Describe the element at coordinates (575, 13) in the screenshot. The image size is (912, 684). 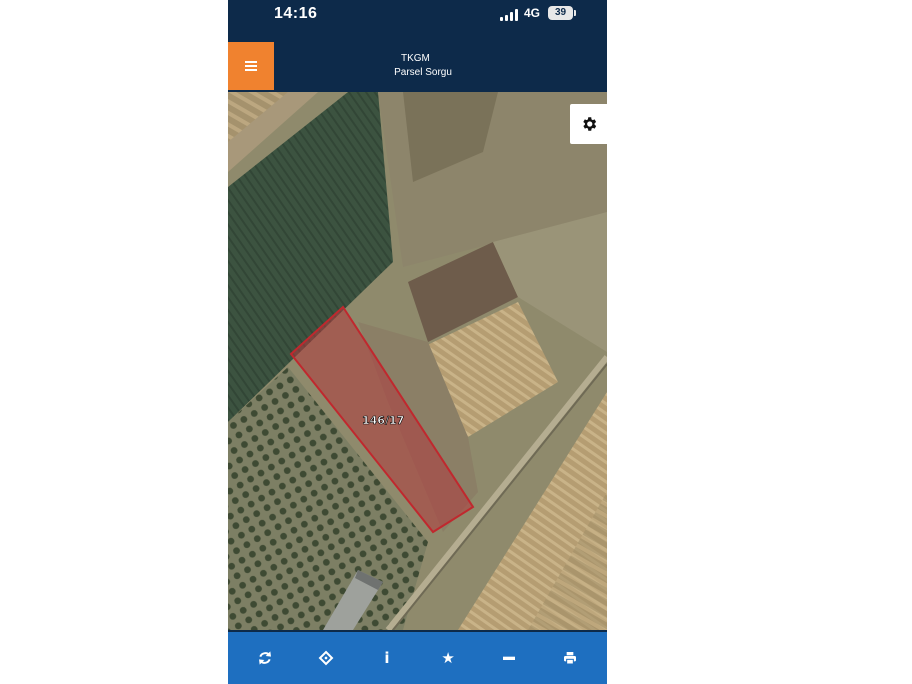
I see `battery-tip` at that location.